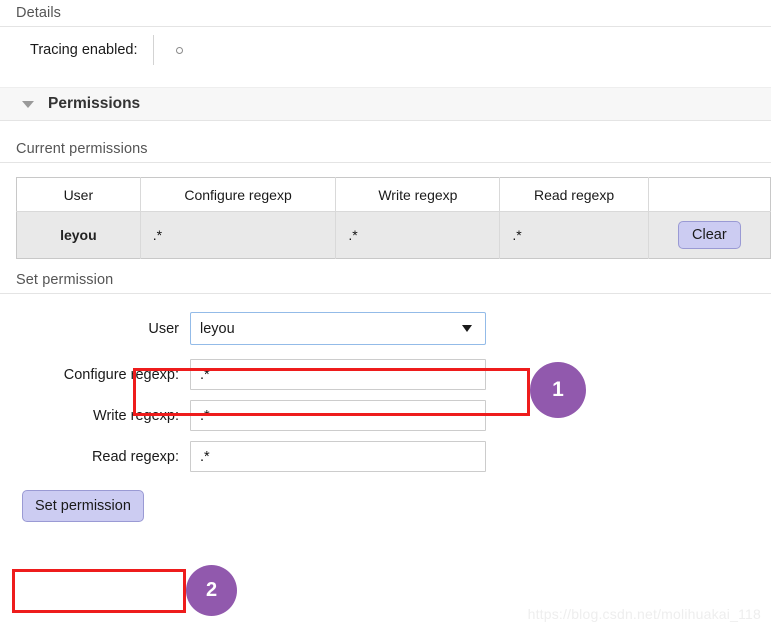 The image size is (771, 630). I want to click on write-regexp-label: Write regexp:, so click(136, 415).